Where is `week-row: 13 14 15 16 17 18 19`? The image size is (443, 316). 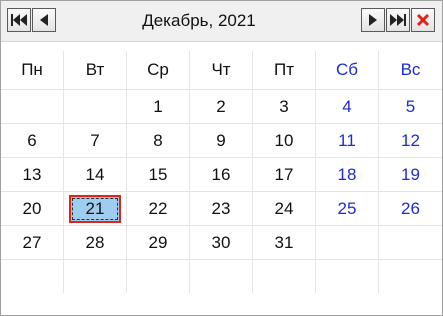
week-row: 13 14 15 16 17 18 19 is located at coordinates (221, 174).